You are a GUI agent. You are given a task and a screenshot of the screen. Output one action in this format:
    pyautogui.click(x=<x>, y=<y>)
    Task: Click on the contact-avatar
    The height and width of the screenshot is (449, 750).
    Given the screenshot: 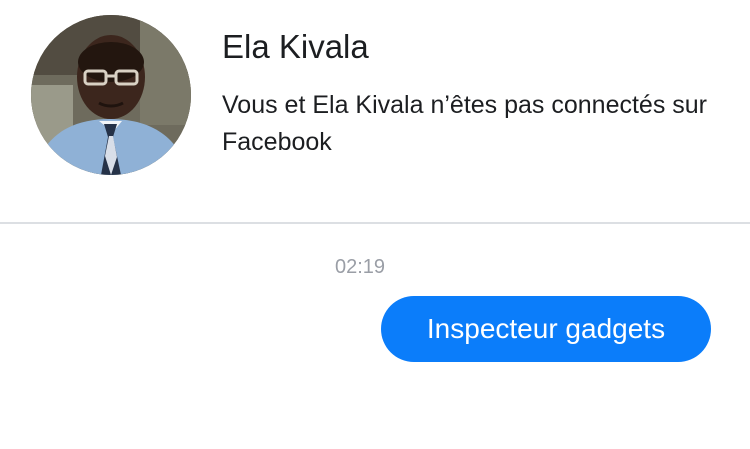 What is the action you would take?
    pyautogui.click(x=111, y=95)
    